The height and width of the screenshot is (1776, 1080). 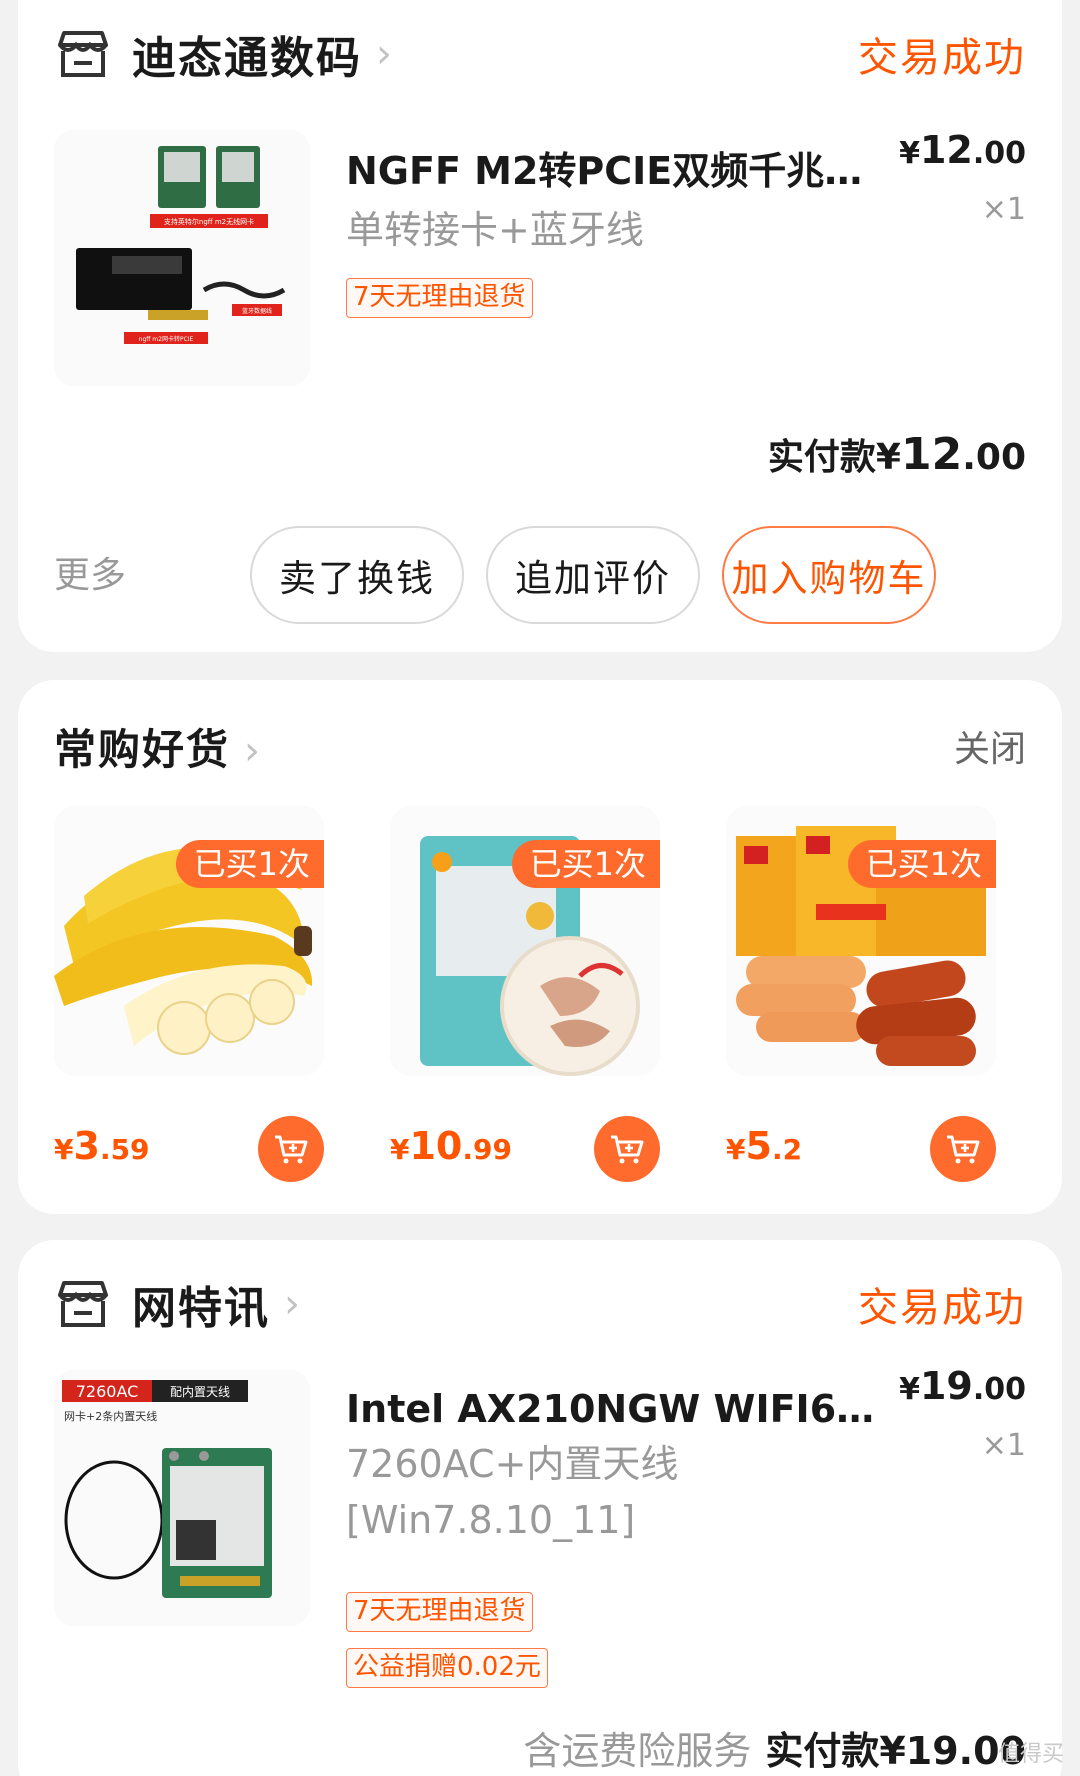 I want to click on shop-header: 网特讯 › 交易成功, so click(x=540, y=1304).